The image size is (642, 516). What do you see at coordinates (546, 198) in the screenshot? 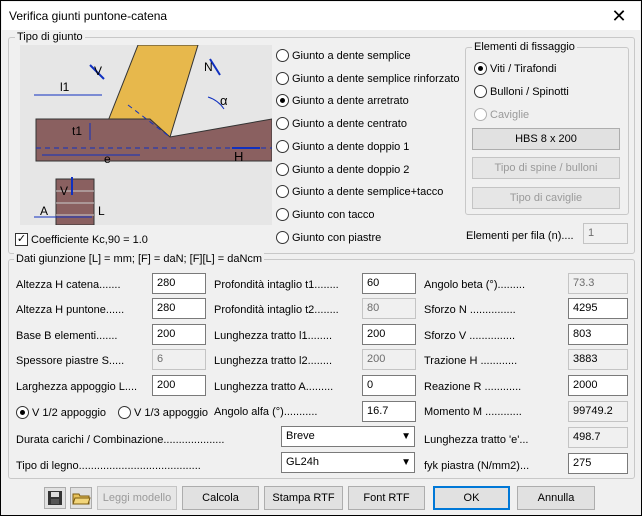
I see `tipo-caviglie-button: Tipo di caviglie` at bounding box center [546, 198].